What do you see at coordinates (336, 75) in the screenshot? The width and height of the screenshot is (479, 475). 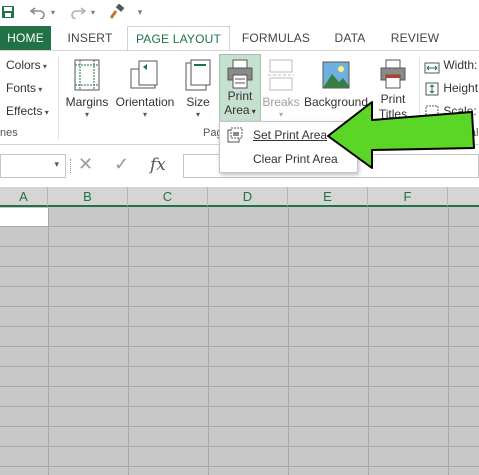 I see `background-icon` at bounding box center [336, 75].